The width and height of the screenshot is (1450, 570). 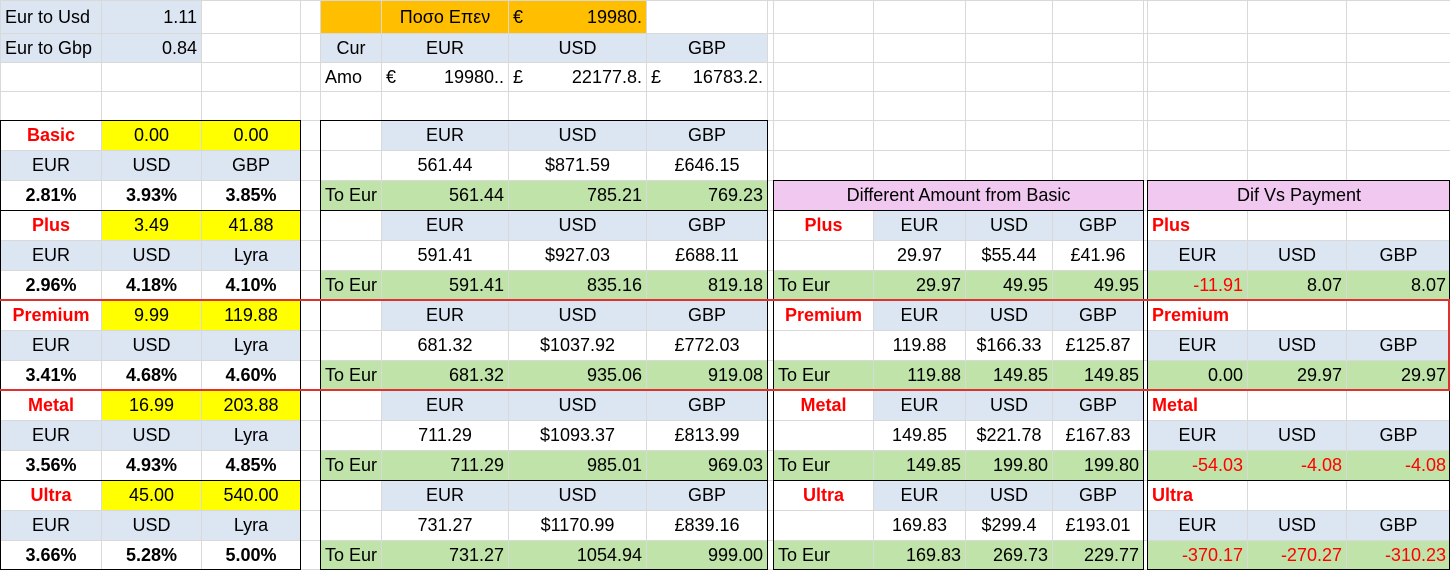 What do you see at coordinates (727, 76) in the screenshot?
I see `converted-value: 16783.2.` at bounding box center [727, 76].